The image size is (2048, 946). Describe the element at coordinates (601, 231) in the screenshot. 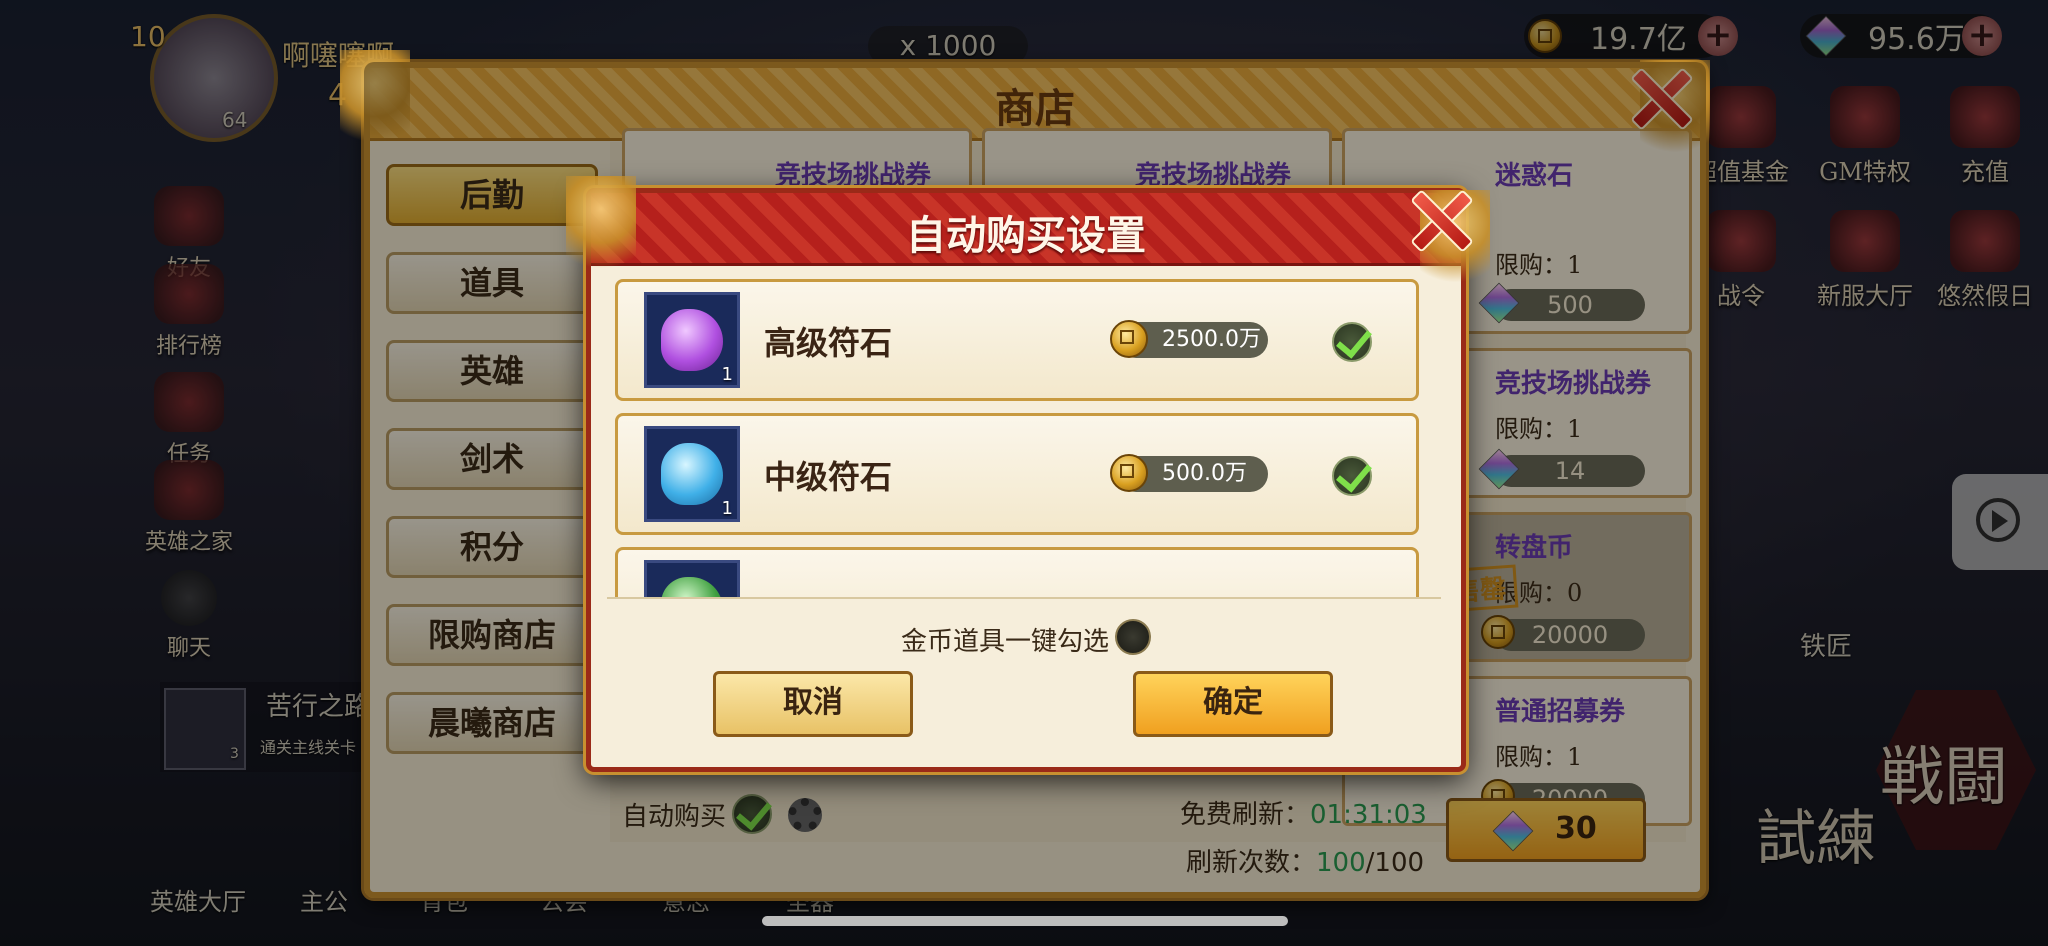

I see `gold-flower-decoration` at that location.